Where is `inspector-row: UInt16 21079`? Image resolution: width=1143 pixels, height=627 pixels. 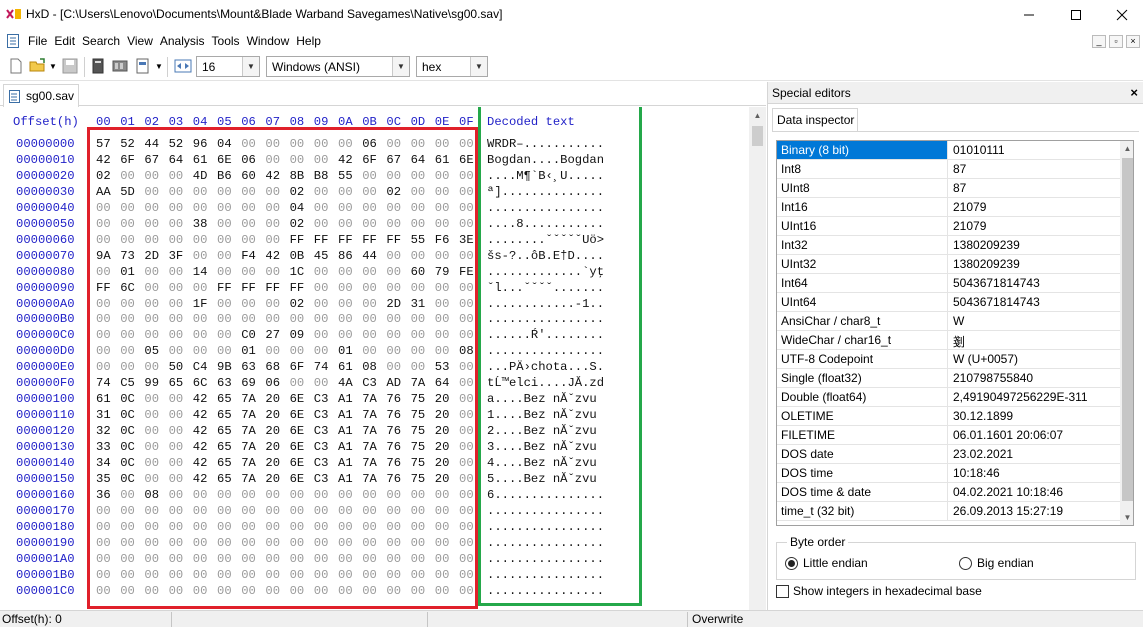 inspector-row: UInt16 21079 is located at coordinates (949, 226).